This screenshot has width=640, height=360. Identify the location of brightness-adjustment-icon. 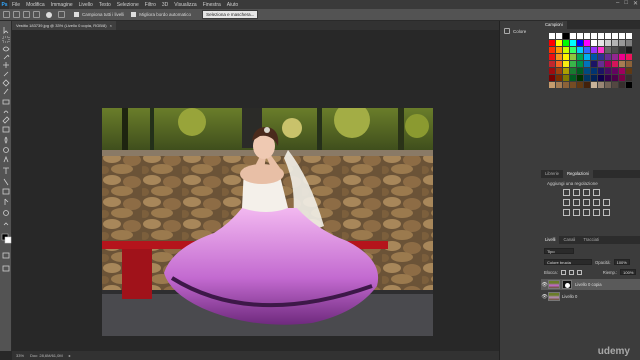
(566, 192).